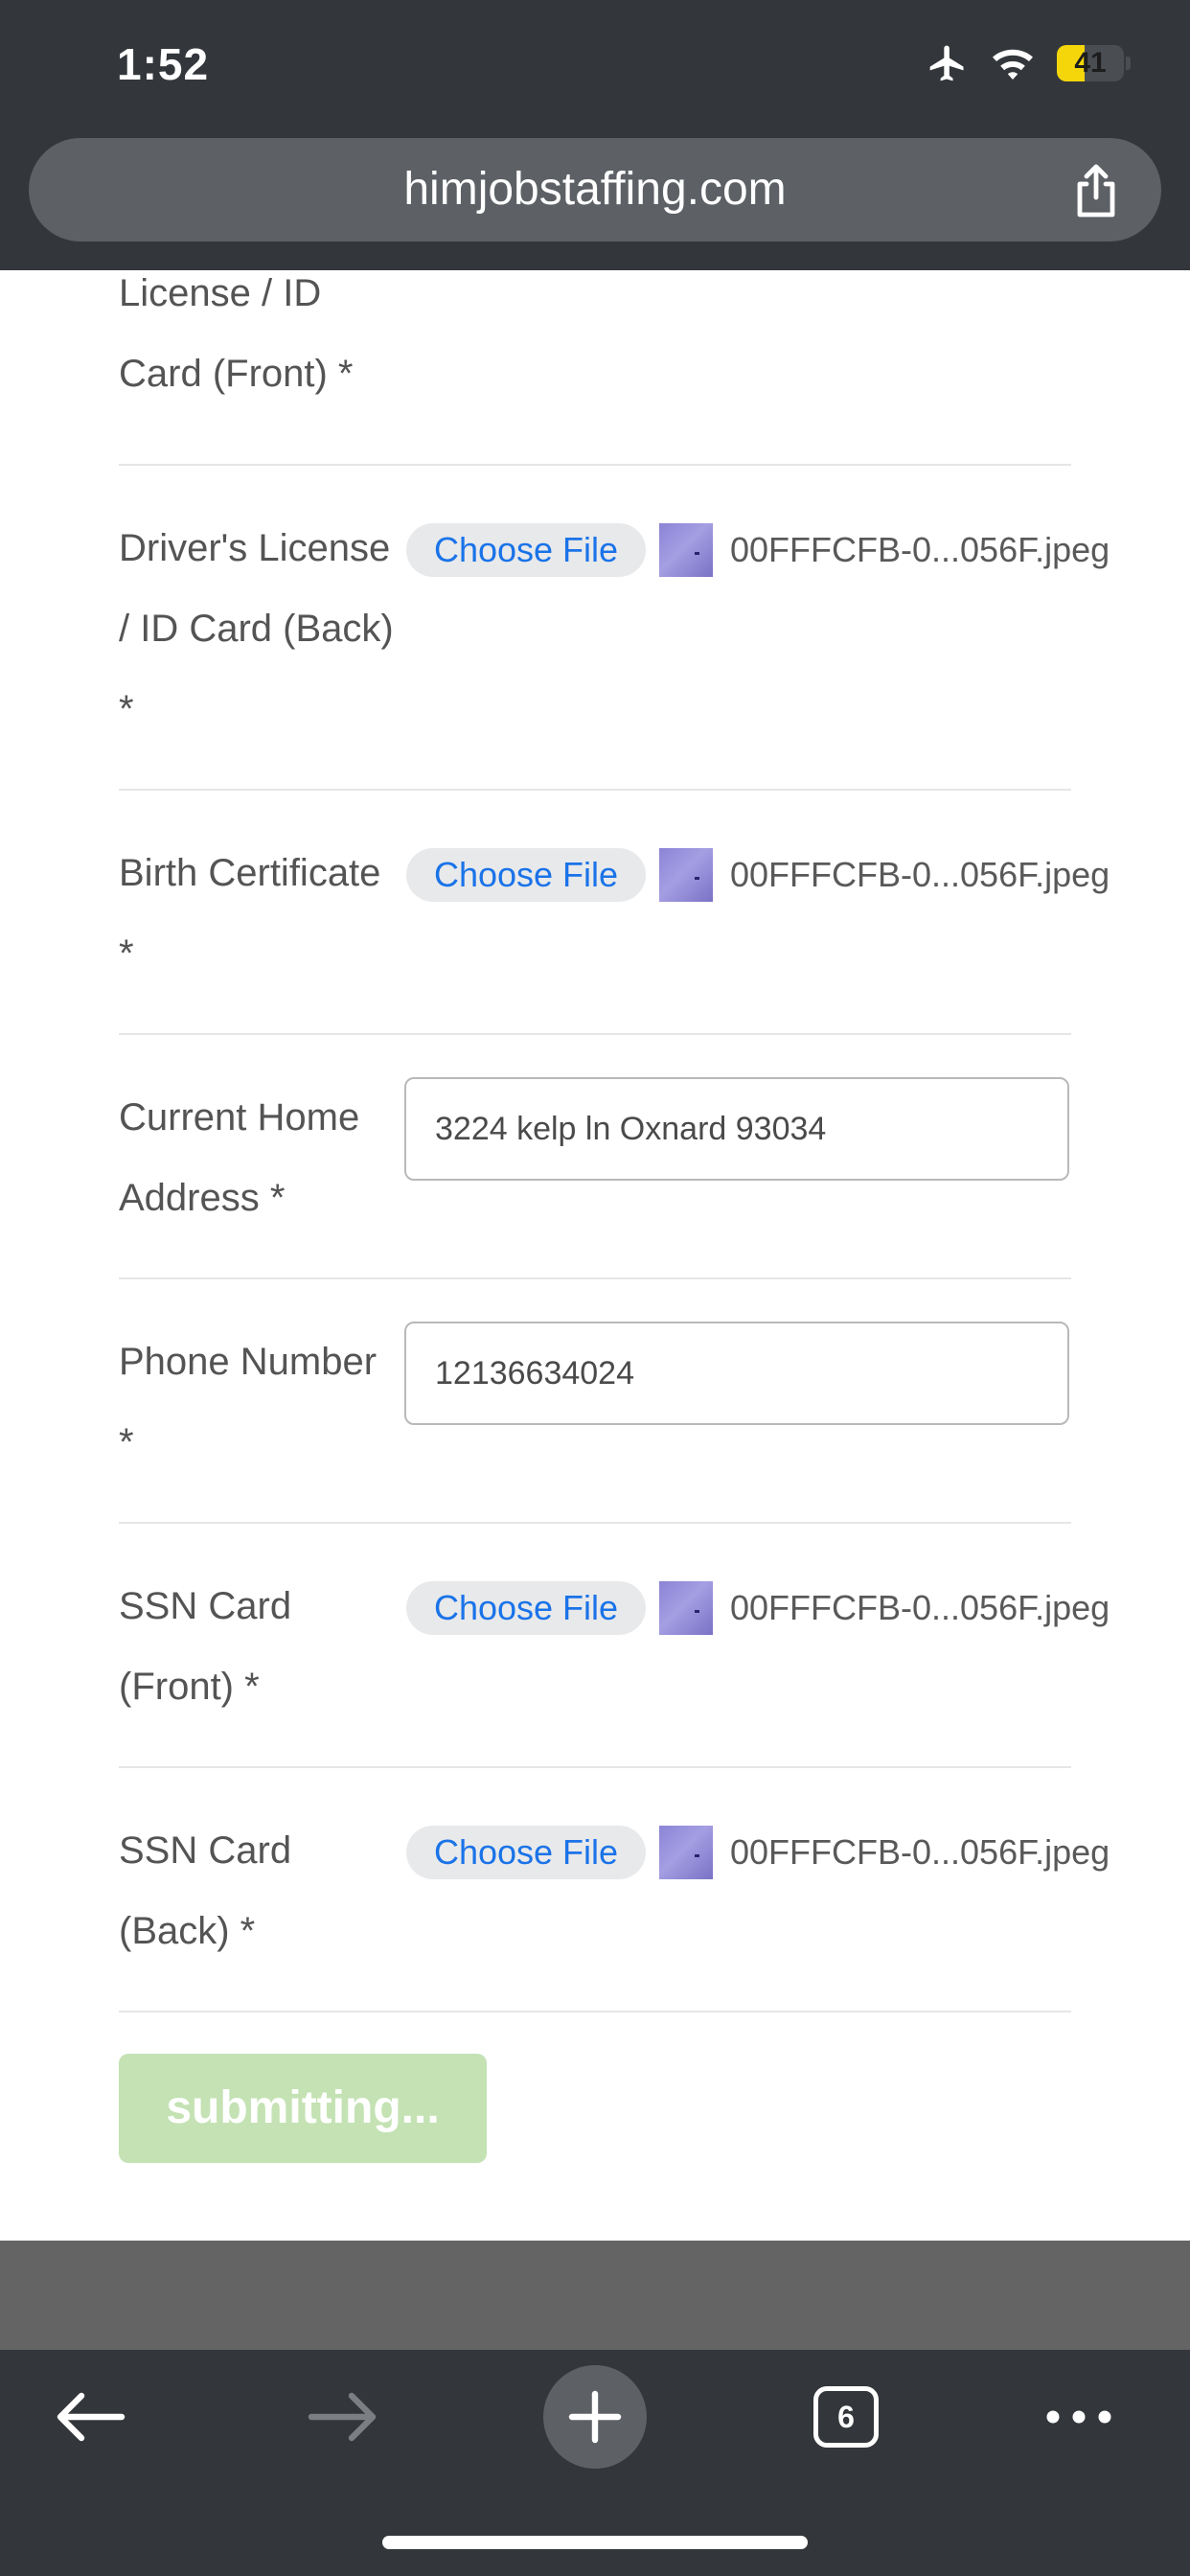 The height and width of the screenshot is (2576, 1190). I want to click on address-bar: himjobstaffing.com, so click(595, 190).